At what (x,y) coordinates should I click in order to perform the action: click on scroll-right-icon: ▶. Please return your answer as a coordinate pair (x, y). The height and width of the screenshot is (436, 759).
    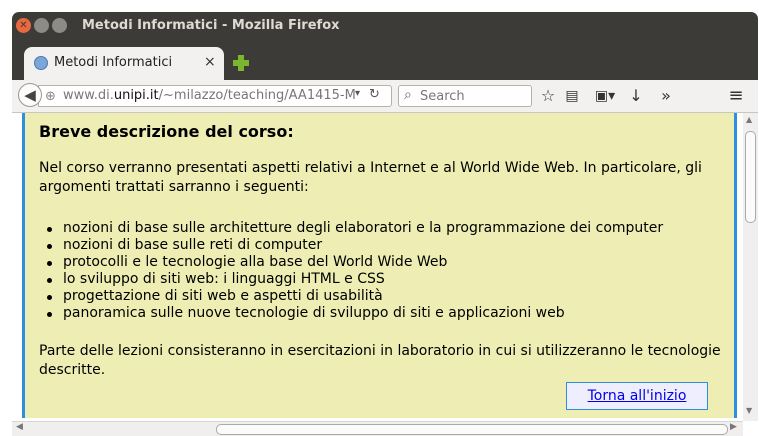
    Looking at the image, I should click on (733, 427).